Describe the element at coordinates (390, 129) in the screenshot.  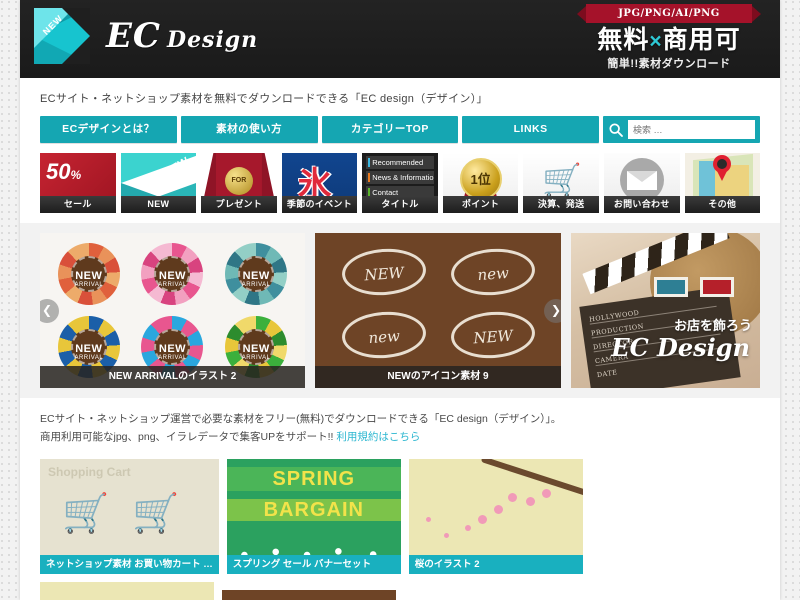
I see `nav-item-category-top: カテゴリーTOP` at that location.